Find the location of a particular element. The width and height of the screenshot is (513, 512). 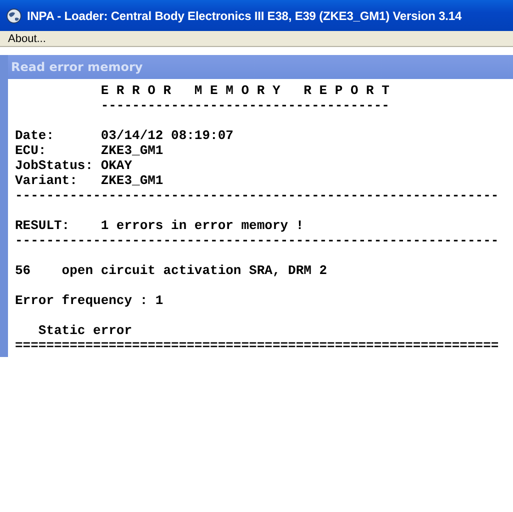

report-line: ------------------------------------- is located at coordinates (245, 105).